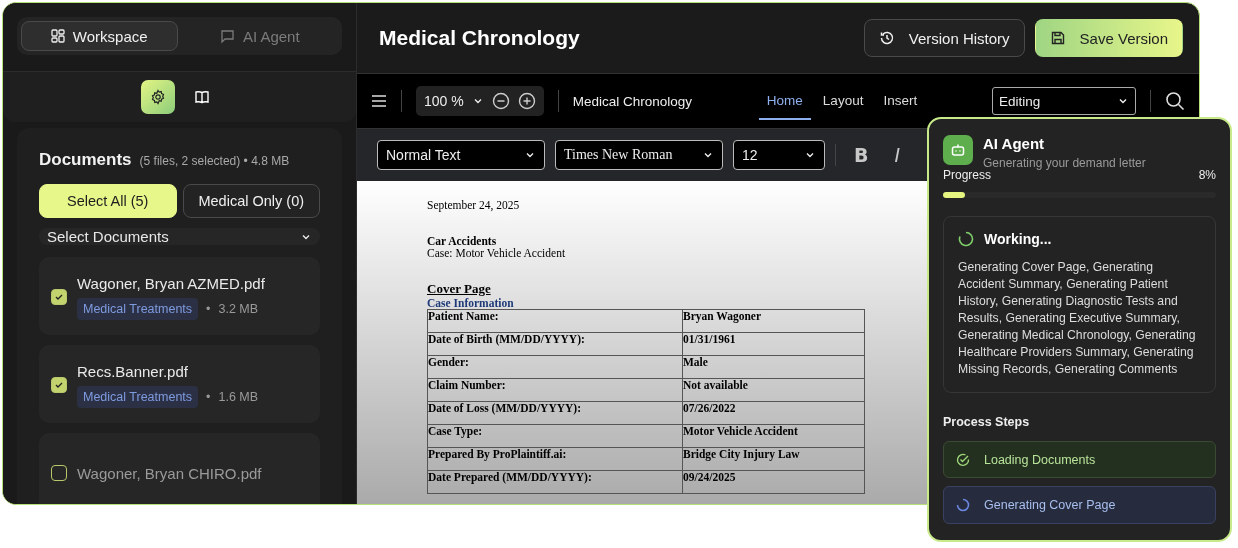 The image size is (1238, 548). Describe the element at coordinates (1057, 38) in the screenshot. I see `save-icon` at that location.